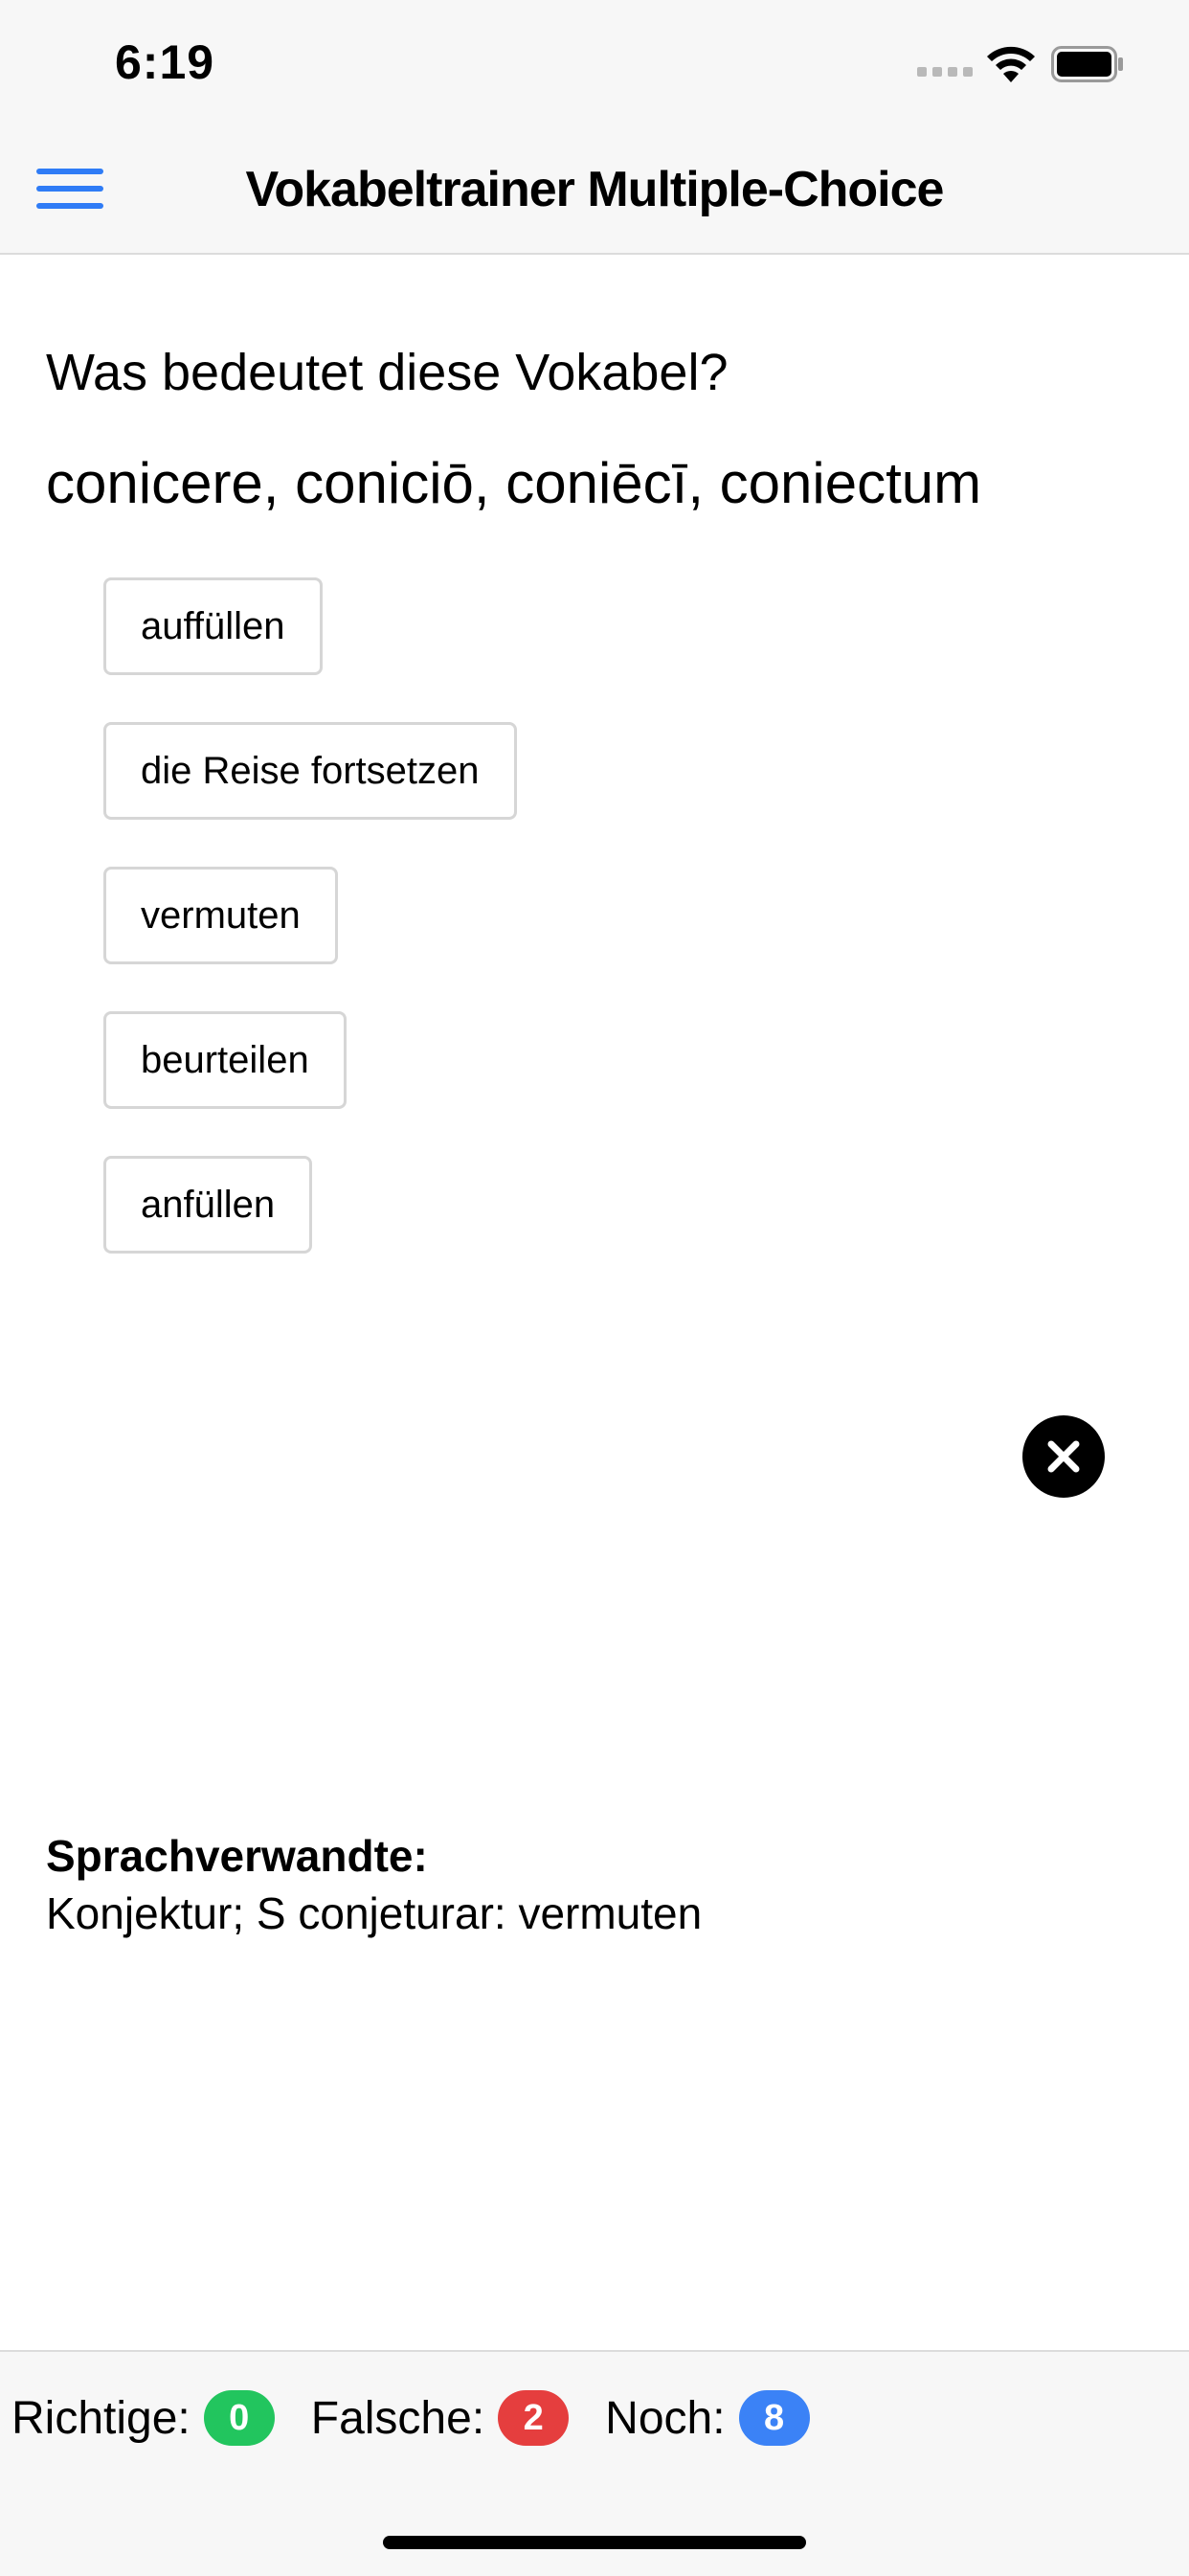 This screenshot has width=1189, height=2576. I want to click on correct-count-badge: 0, so click(239, 2418).